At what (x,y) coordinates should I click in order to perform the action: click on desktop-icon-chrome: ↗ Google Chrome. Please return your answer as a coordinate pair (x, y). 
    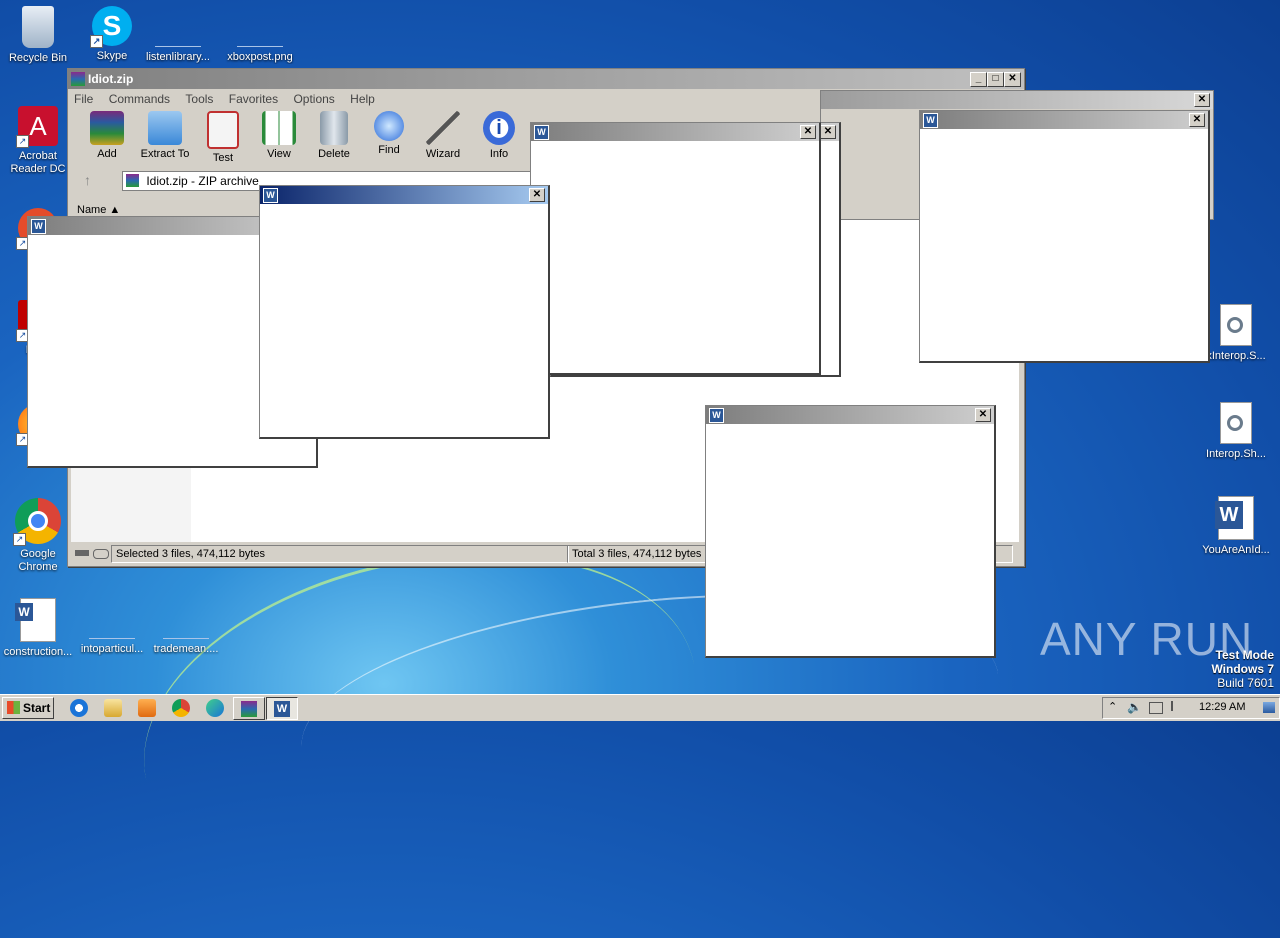
    Looking at the image, I should click on (38, 536).